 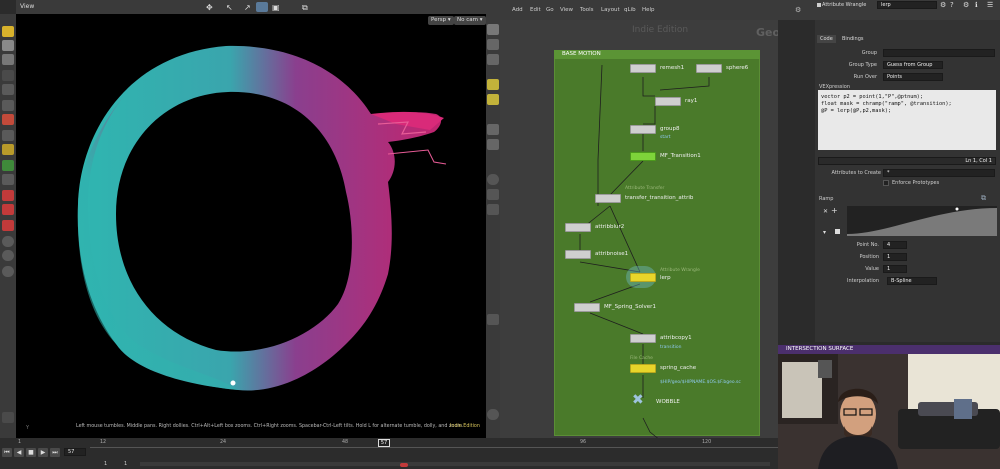 I want to click on magnet-3-icon, so click(x=8, y=225).